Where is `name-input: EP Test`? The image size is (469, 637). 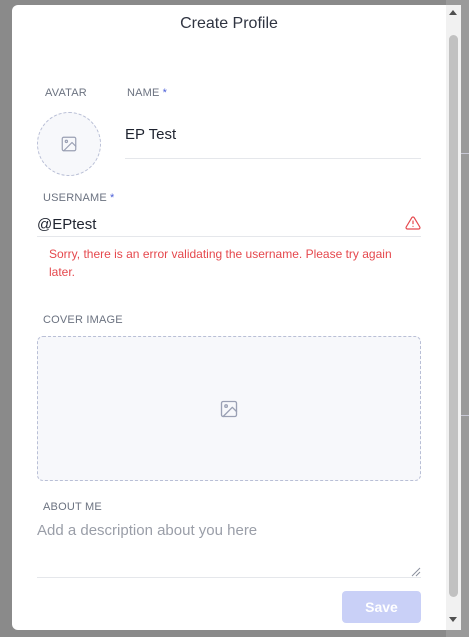
name-input: EP Test is located at coordinates (150, 134).